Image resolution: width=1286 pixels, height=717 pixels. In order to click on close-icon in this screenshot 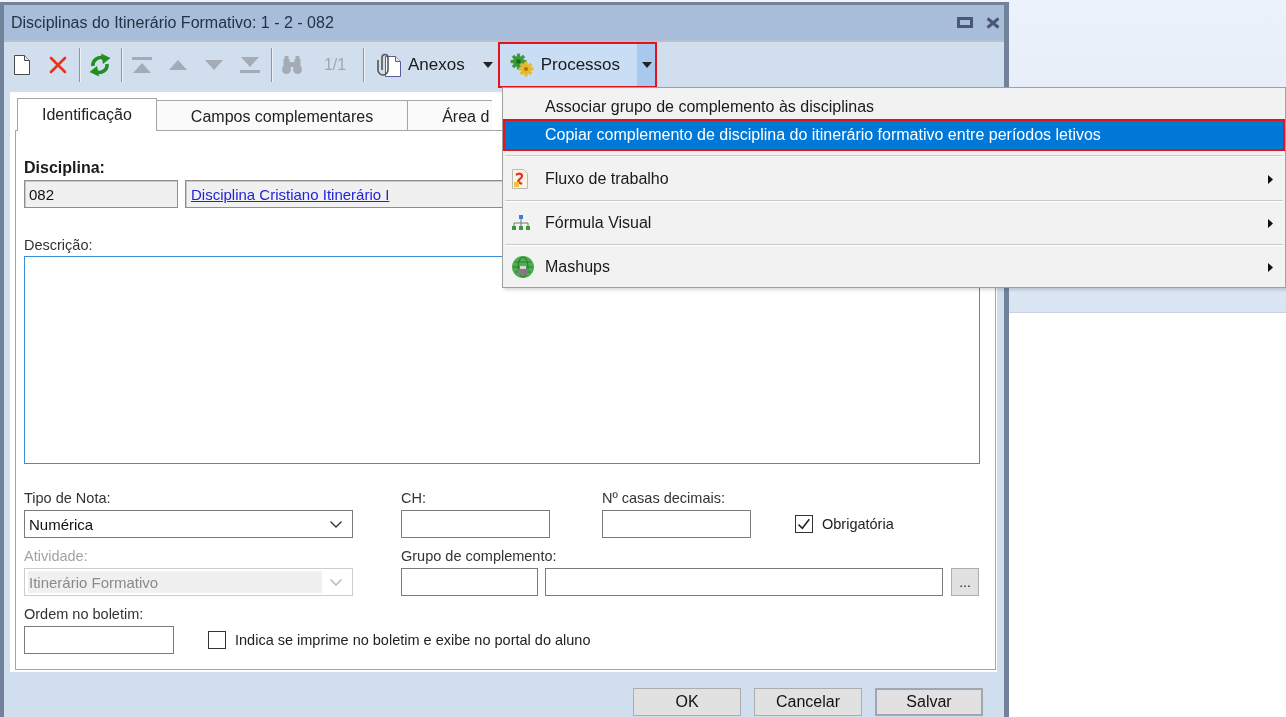, I will do `click(993, 22)`.